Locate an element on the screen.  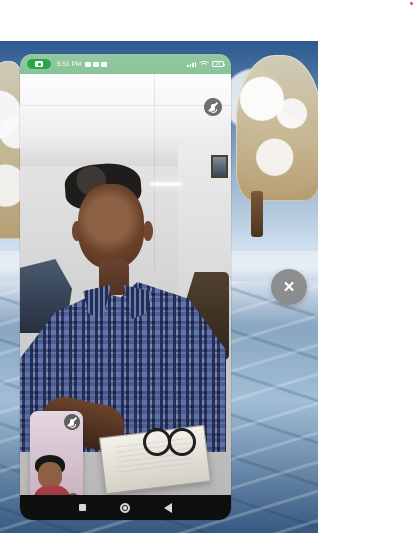
status-right: 25 is located at coordinates (206, 64).